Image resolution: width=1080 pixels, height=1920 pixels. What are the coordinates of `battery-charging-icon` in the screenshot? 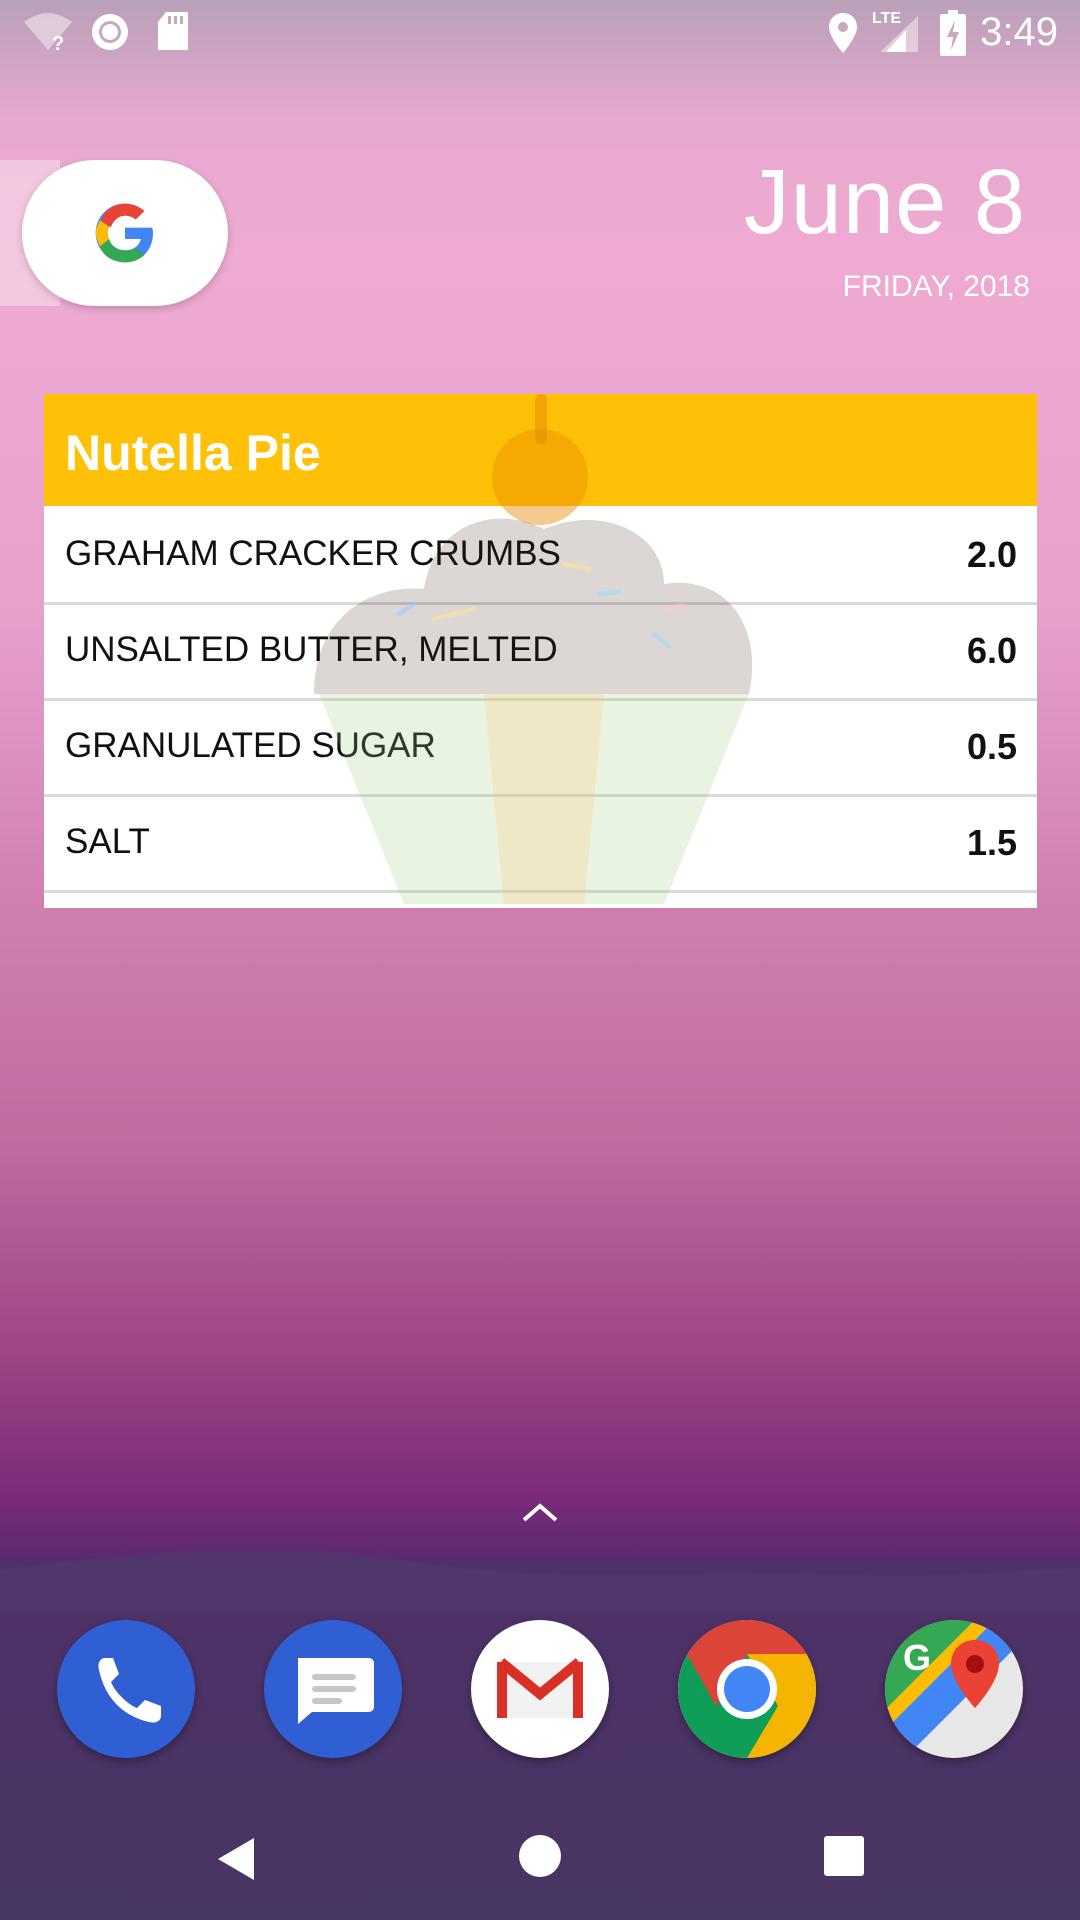 It's located at (953, 33).